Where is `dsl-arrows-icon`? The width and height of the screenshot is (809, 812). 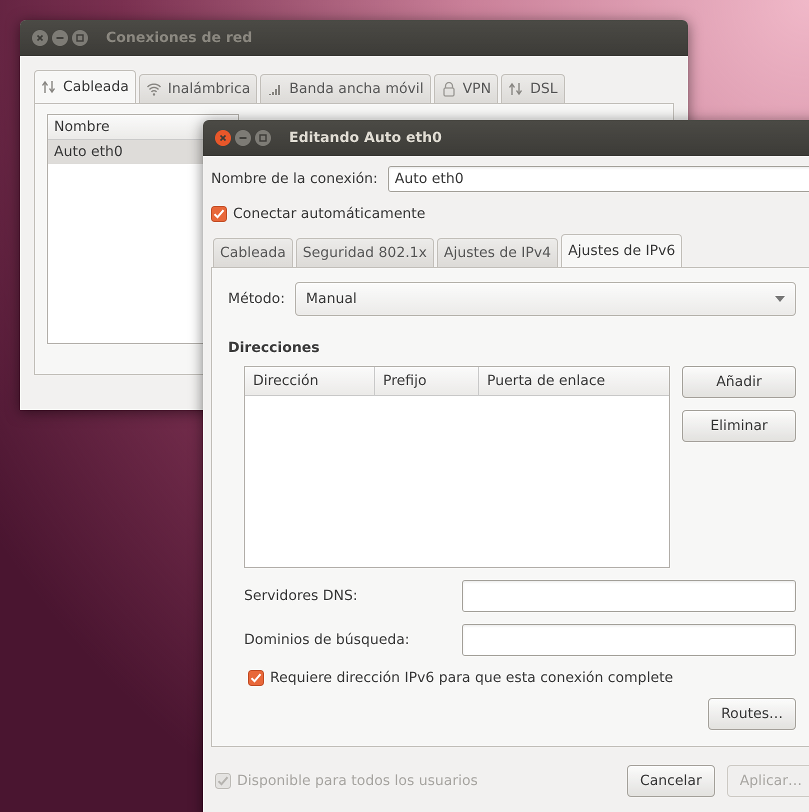 dsl-arrows-icon is located at coordinates (516, 89).